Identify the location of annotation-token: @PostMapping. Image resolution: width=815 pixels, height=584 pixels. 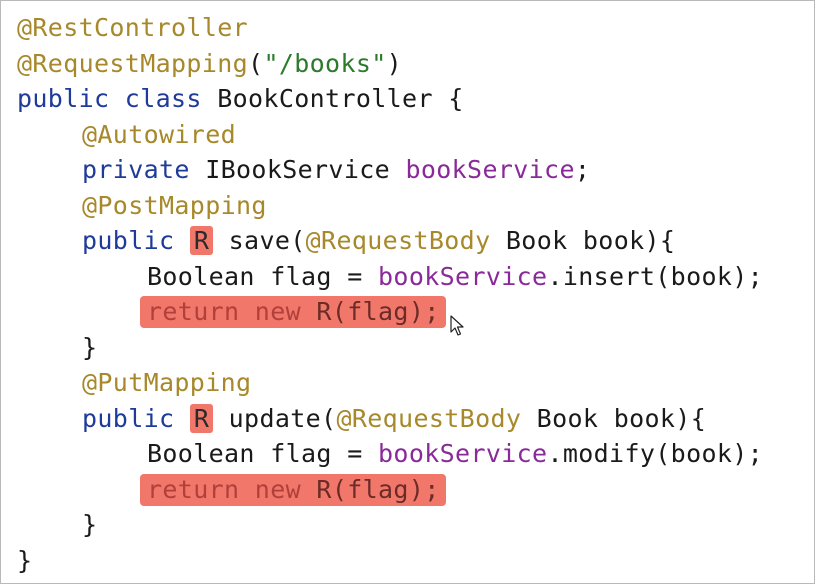
(174, 205).